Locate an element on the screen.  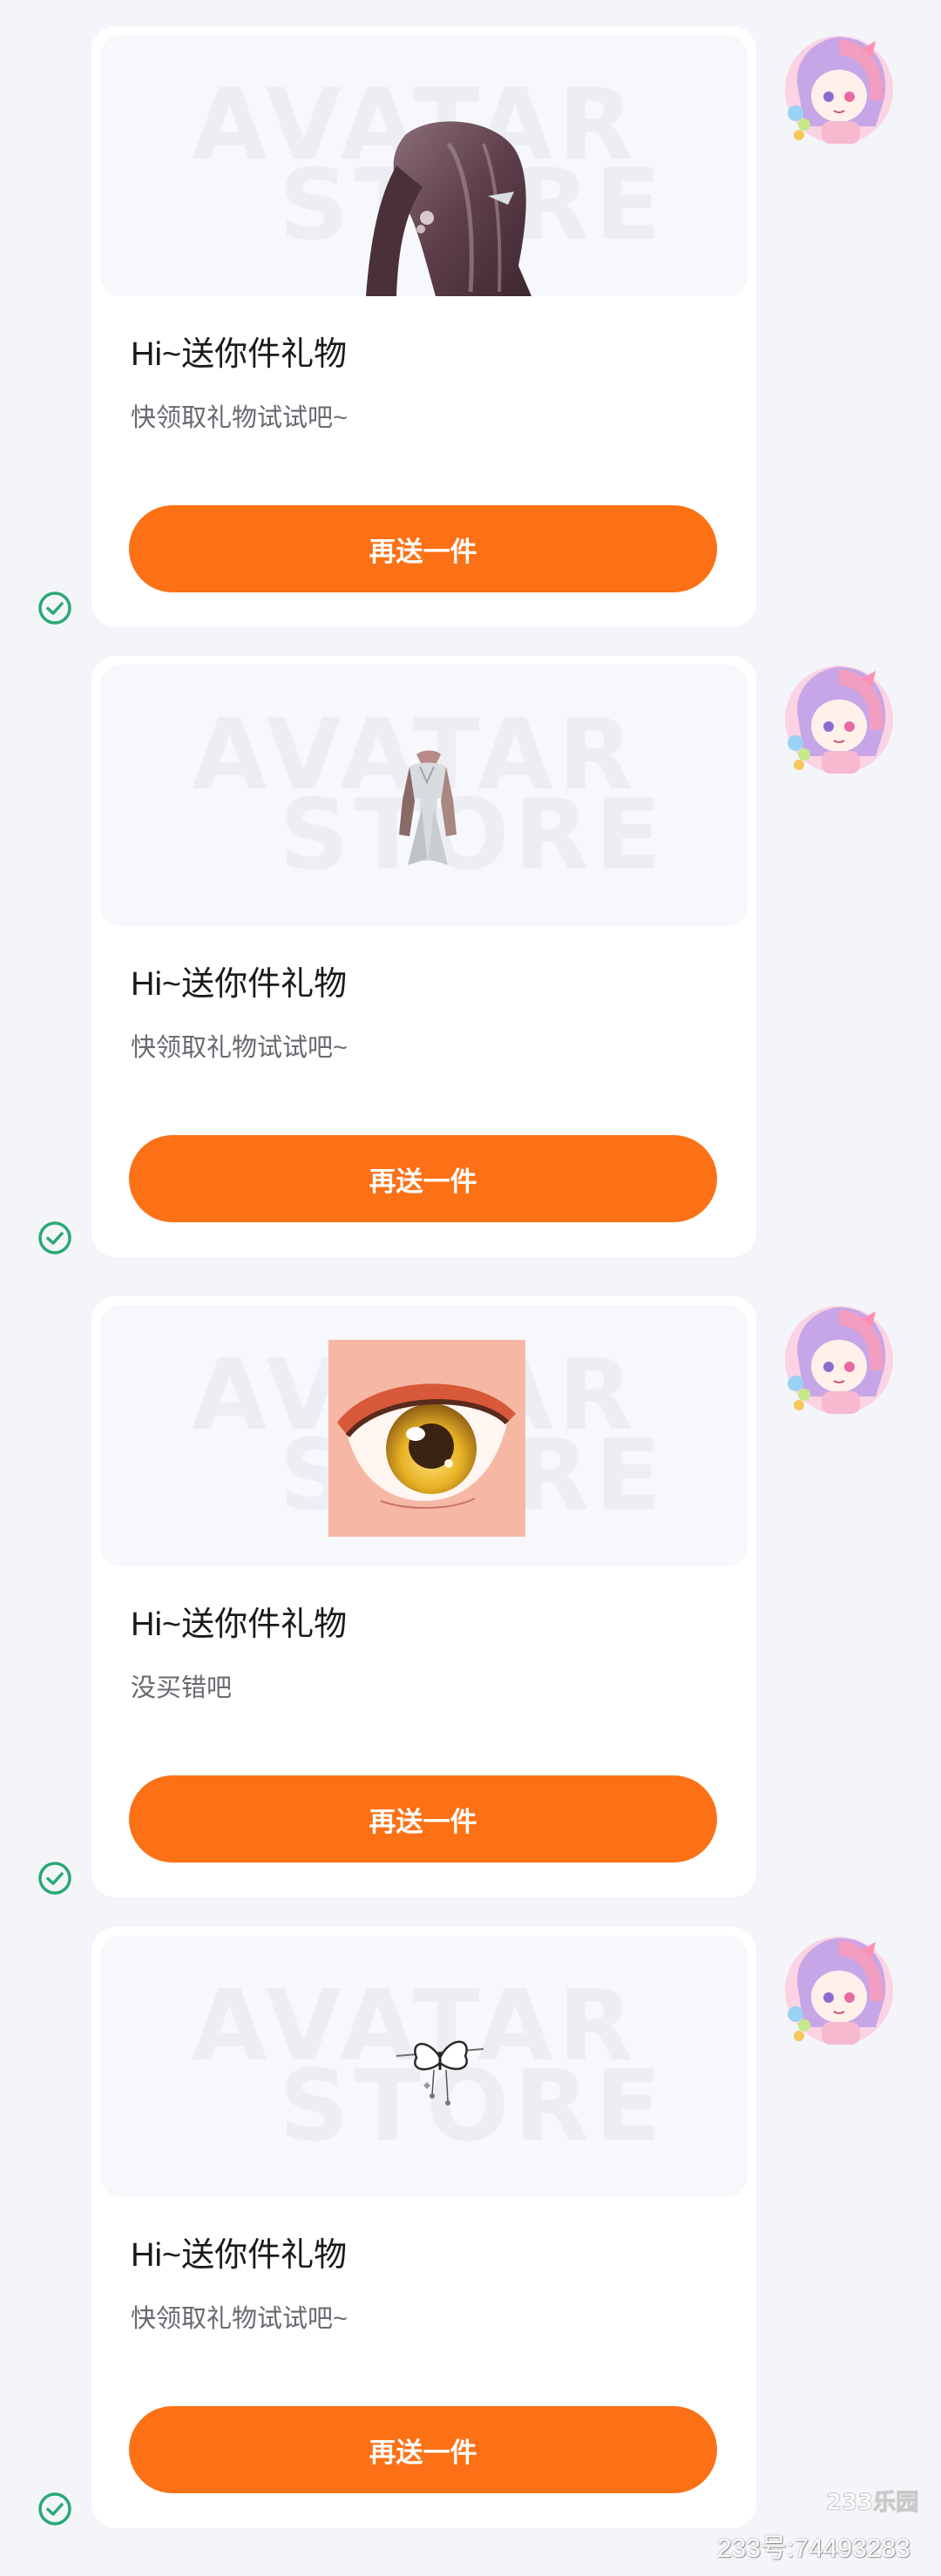
hair-item-icon is located at coordinates (449, 208).